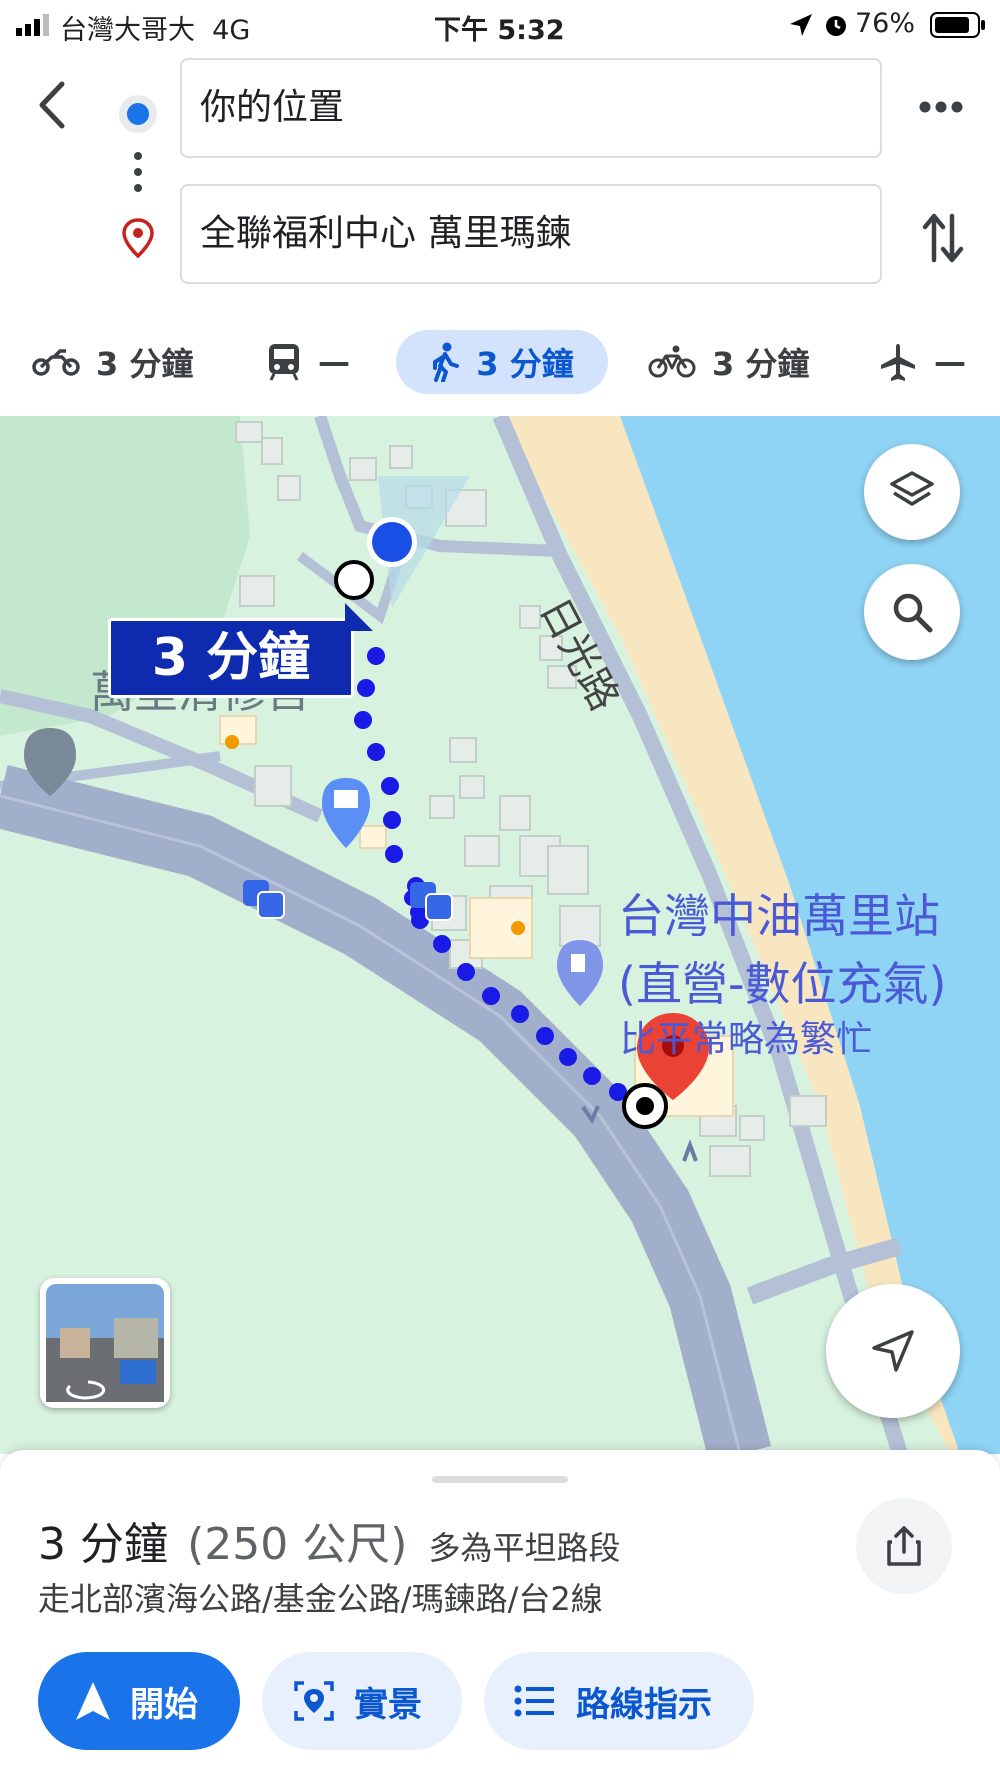 This screenshot has height=1777, width=1000. I want to click on current-location-dot, so click(392, 542).